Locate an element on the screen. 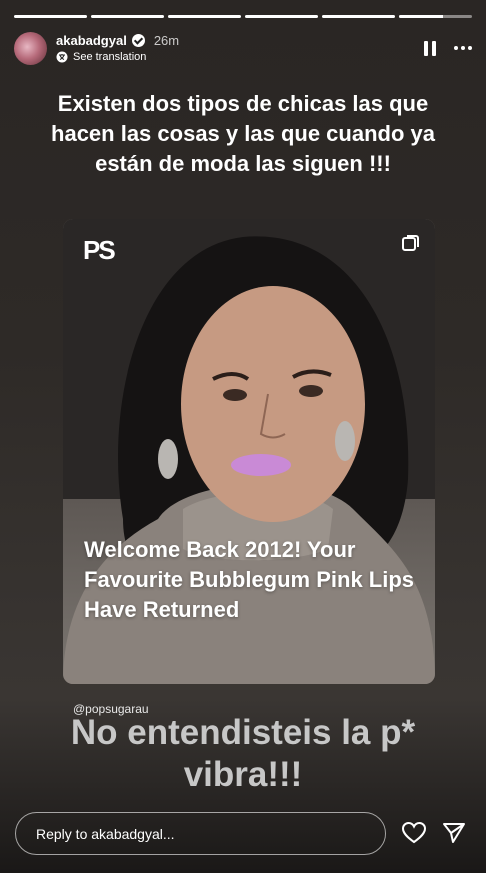 The height and width of the screenshot is (873, 486). see-translation-link: See translation is located at coordinates (117, 57).